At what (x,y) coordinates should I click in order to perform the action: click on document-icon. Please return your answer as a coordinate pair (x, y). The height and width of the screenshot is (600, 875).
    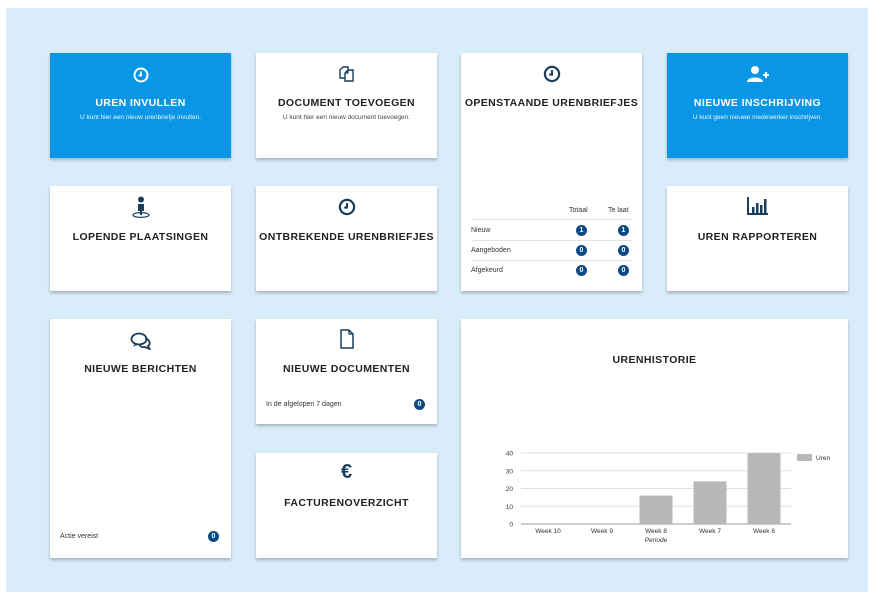
    Looking at the image, I should click on (346, 339).